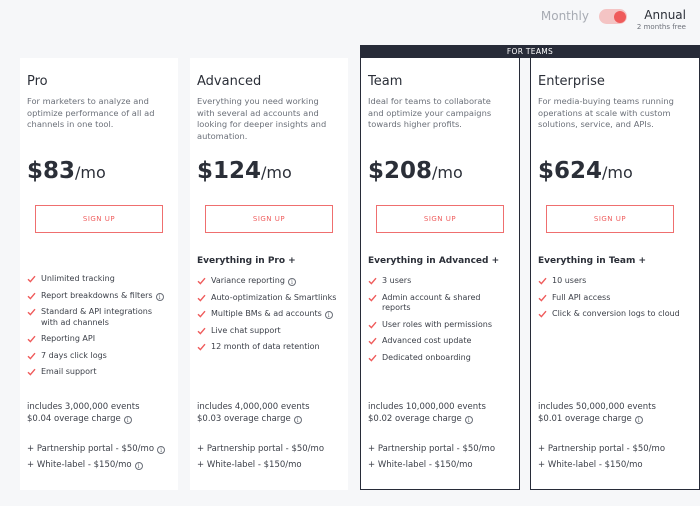 The image size is (700, 506). I want to click on overage-charge: $0.04 overage charge i, so click(83, 419).